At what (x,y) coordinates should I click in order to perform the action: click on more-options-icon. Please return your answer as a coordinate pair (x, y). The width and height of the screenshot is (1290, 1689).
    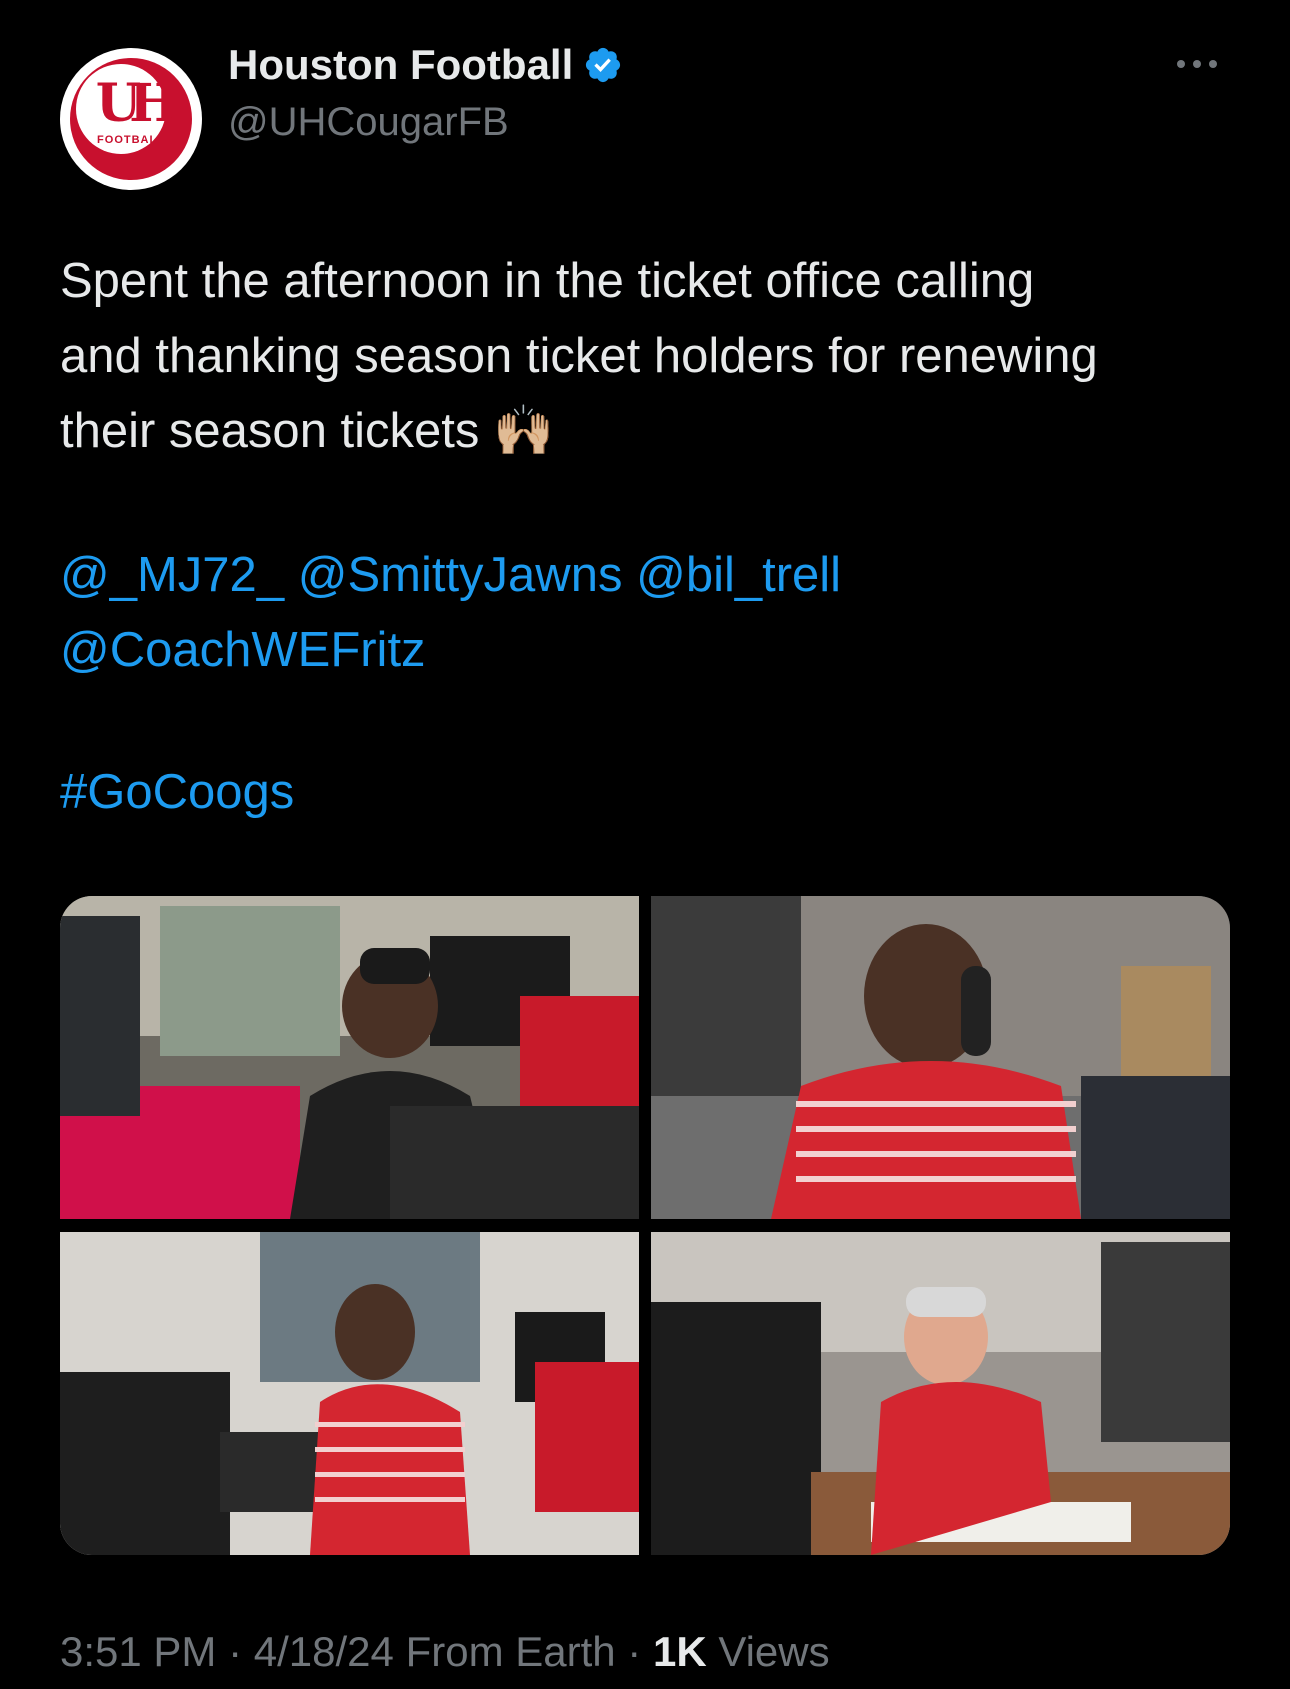
    Looking at the image, I should click on (1199, 64).